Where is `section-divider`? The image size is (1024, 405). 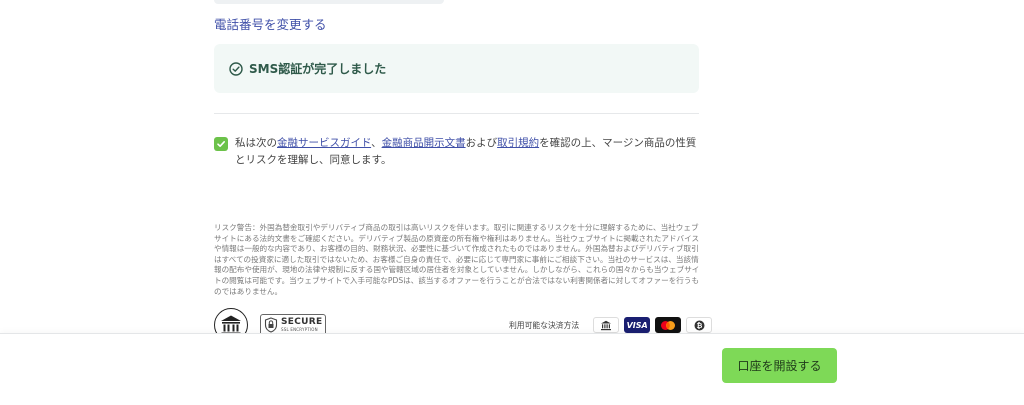 section-divider is located at coordinates (456, 113).